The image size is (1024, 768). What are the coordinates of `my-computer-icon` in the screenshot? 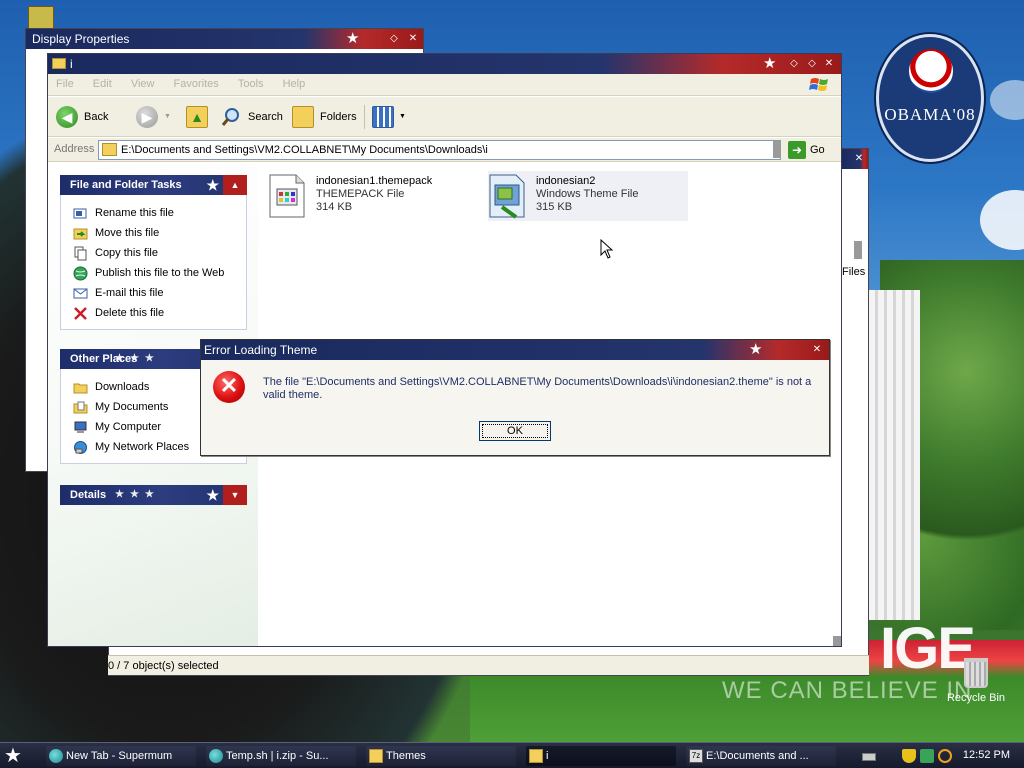 It's located at (80, 427).